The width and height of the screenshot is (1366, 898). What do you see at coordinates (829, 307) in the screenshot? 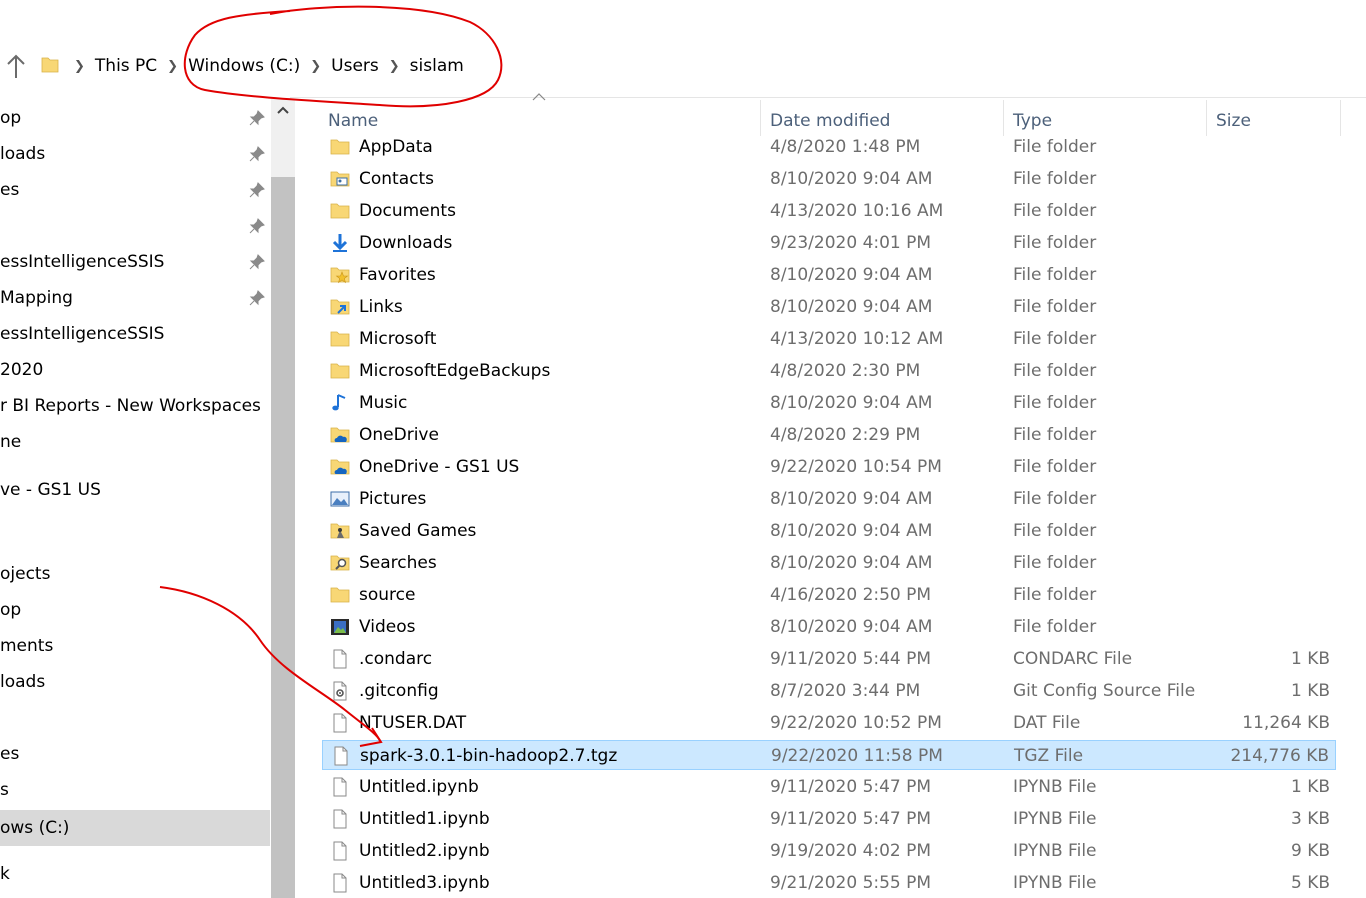
I see `file-row: Links 8/10/2020 9:04 AM File folder` at bounding box center [829, 307].